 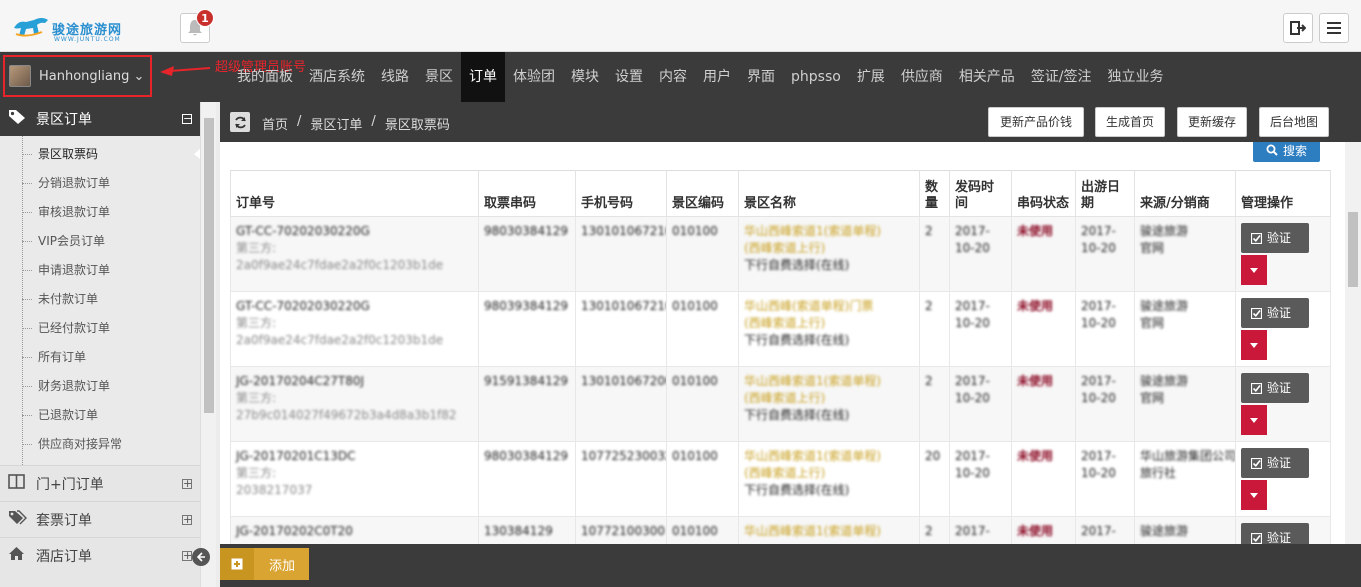 What do you see at coordinates (1036, 122) in the screenshot?
I see `update-price-button: 更新产品价钱` at bounding box center [1036, 122].